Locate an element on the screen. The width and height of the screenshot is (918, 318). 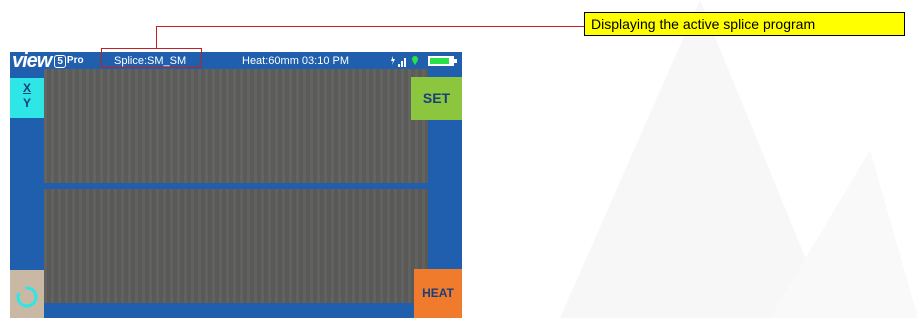
leader-line-horizontal is located at coordinates (370, 26).